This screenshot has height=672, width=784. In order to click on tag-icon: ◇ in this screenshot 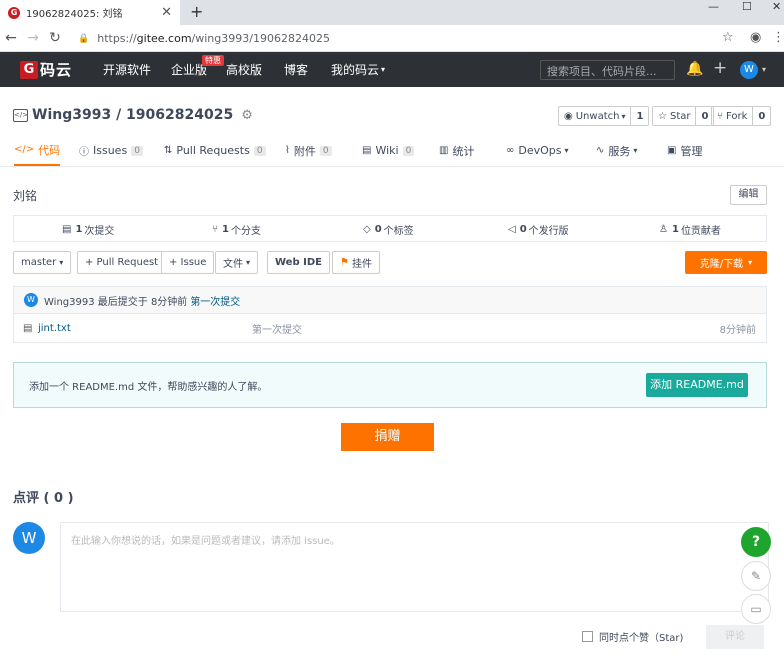, I will do `click(367, 229)`.